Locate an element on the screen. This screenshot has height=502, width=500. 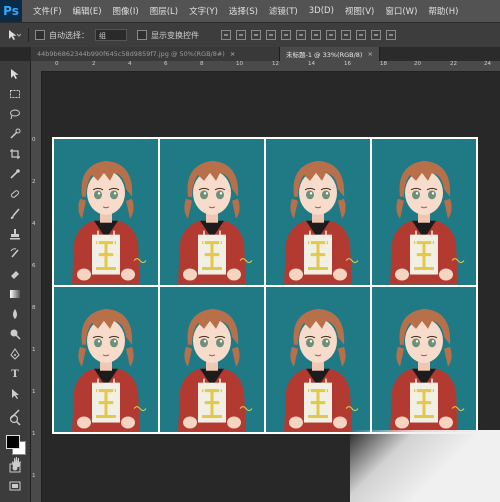
move-tool-icon is located at coordinates (15, 74).